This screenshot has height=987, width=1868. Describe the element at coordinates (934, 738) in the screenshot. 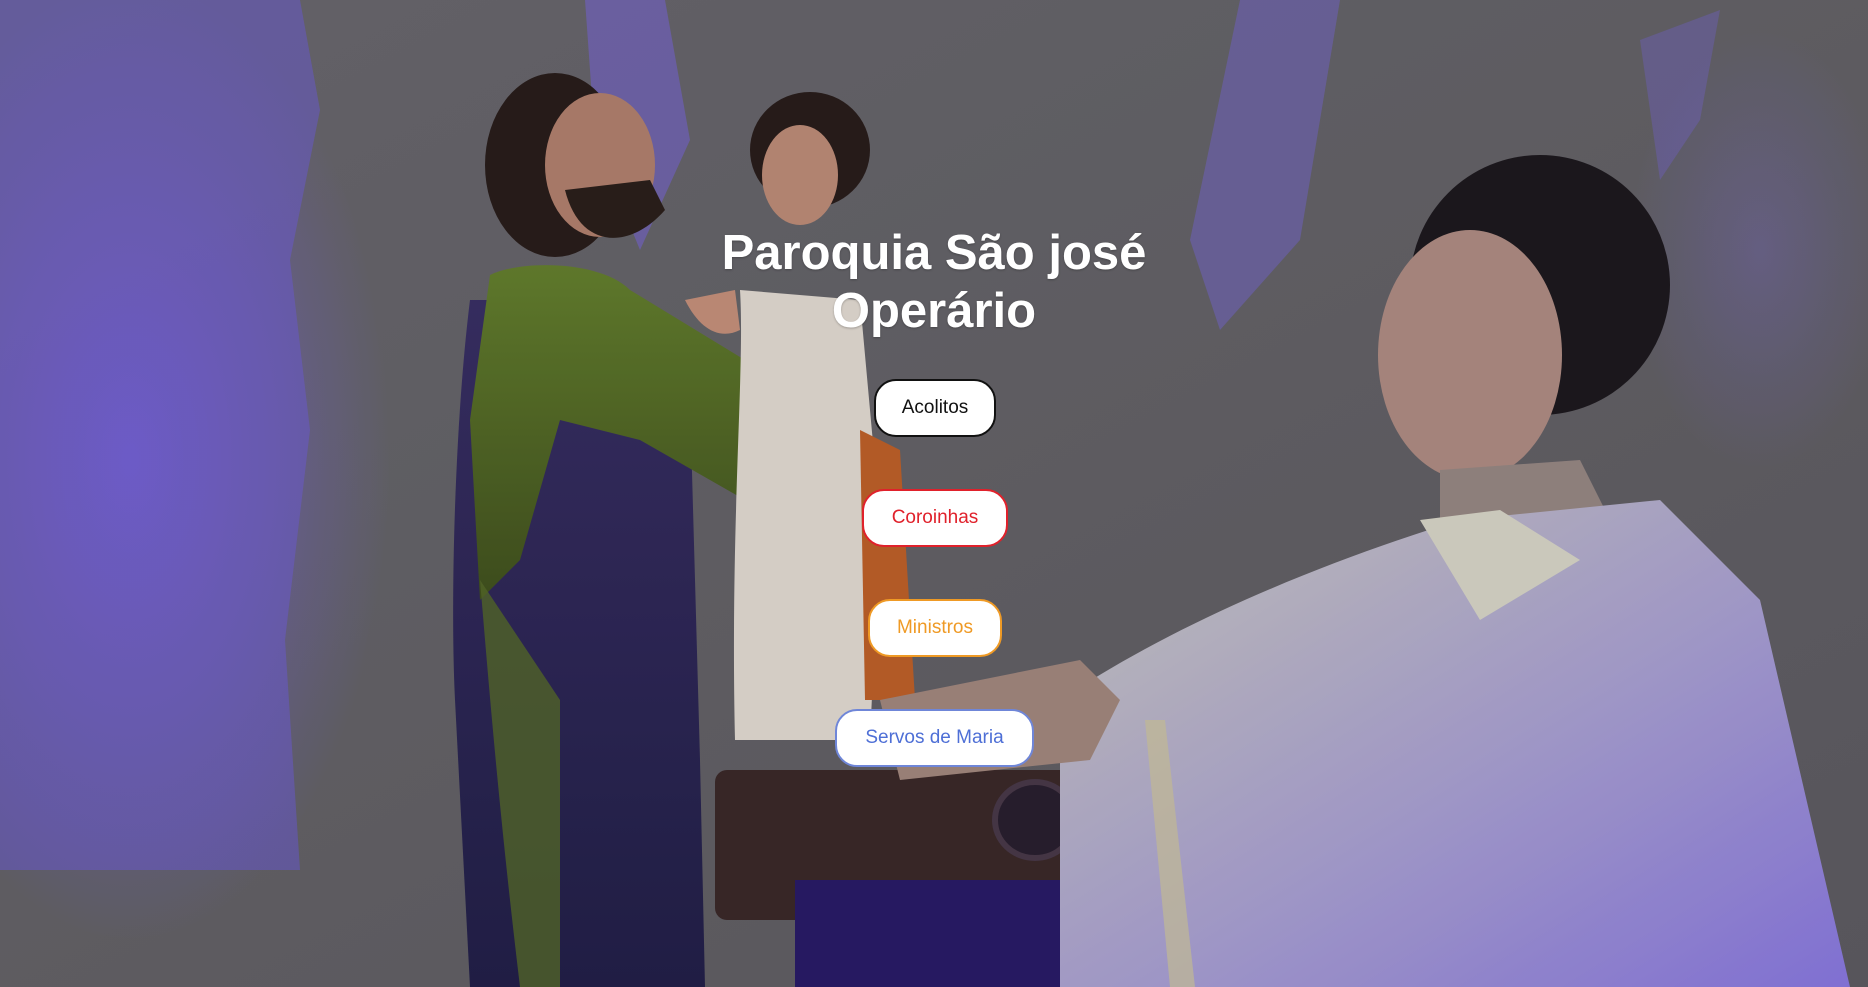

I see `servos-de-maria-button: Servos de Maria` at that location.